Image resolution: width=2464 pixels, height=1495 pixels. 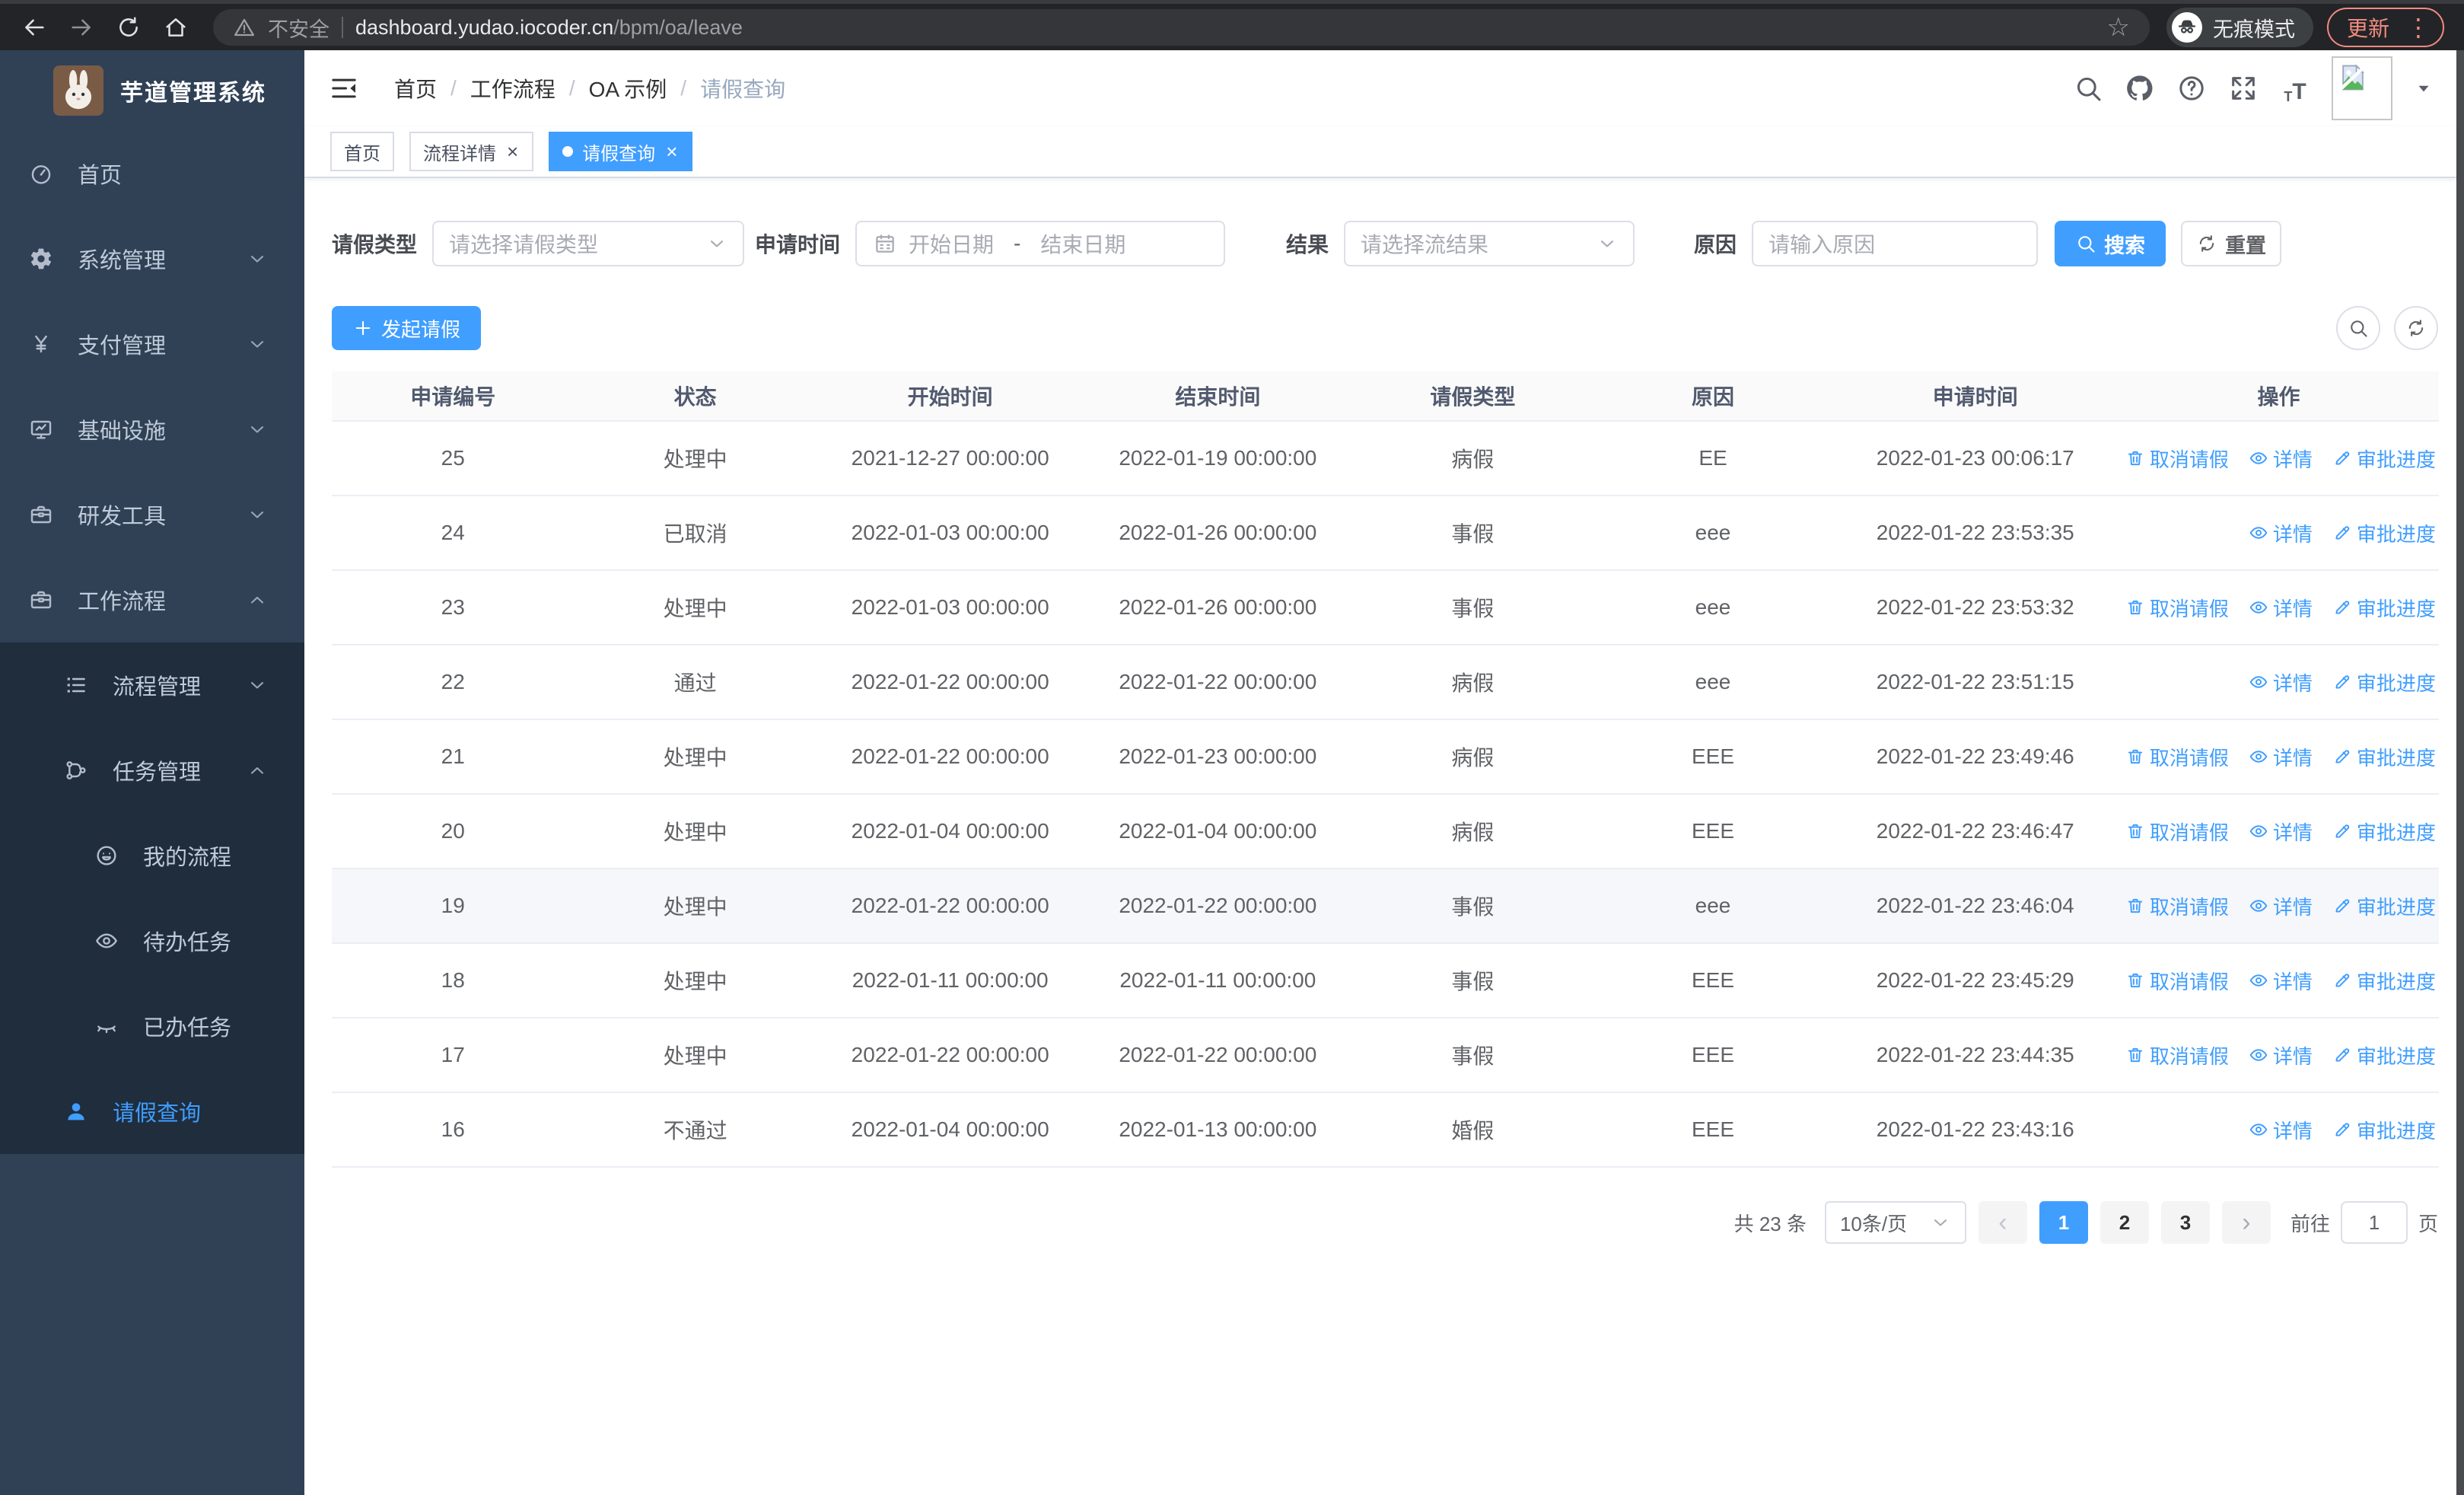 I want to click on pen-icon, so click(x=2342, y=1055).